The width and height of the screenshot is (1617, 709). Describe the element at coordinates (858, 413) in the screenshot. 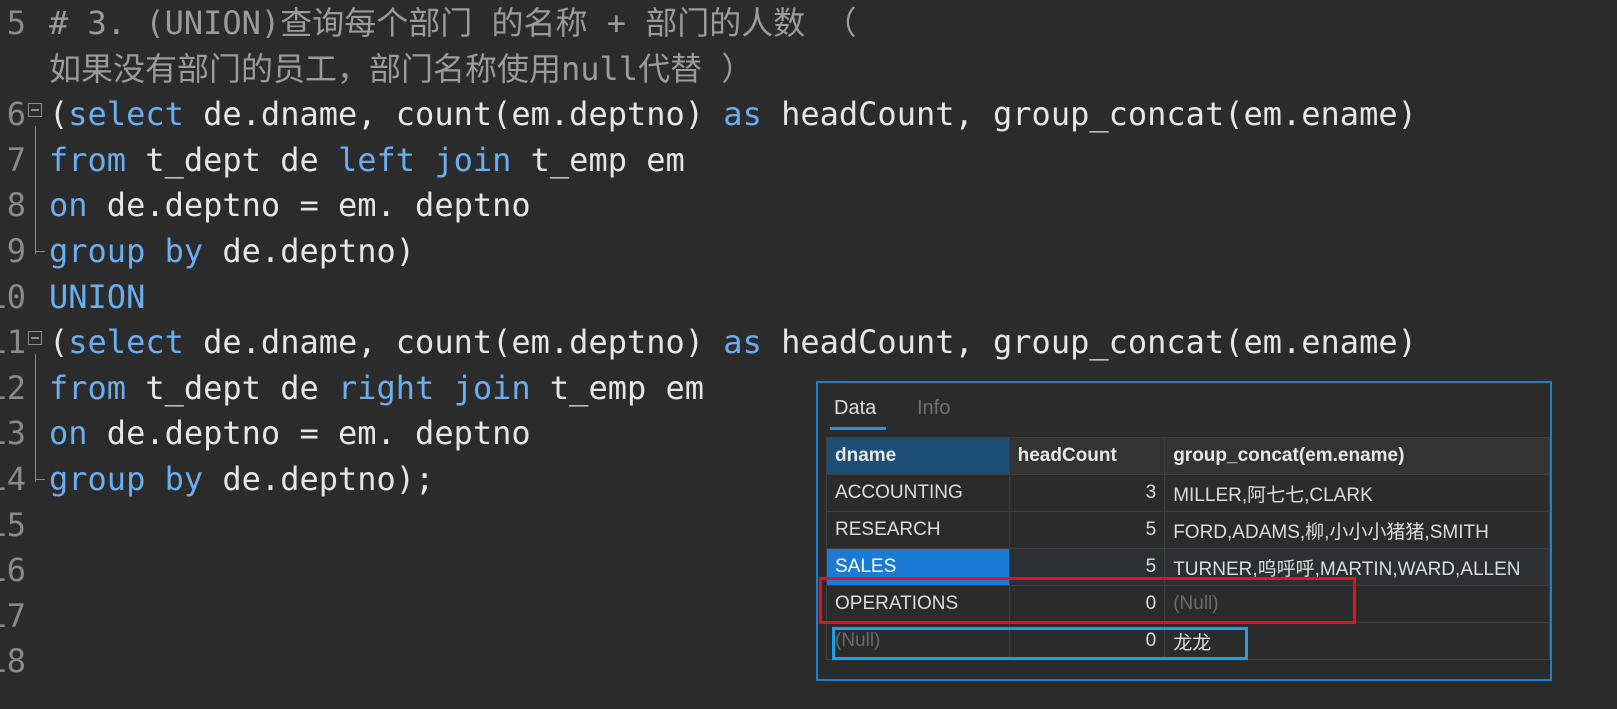

I see `tab-data: Data` at that location.